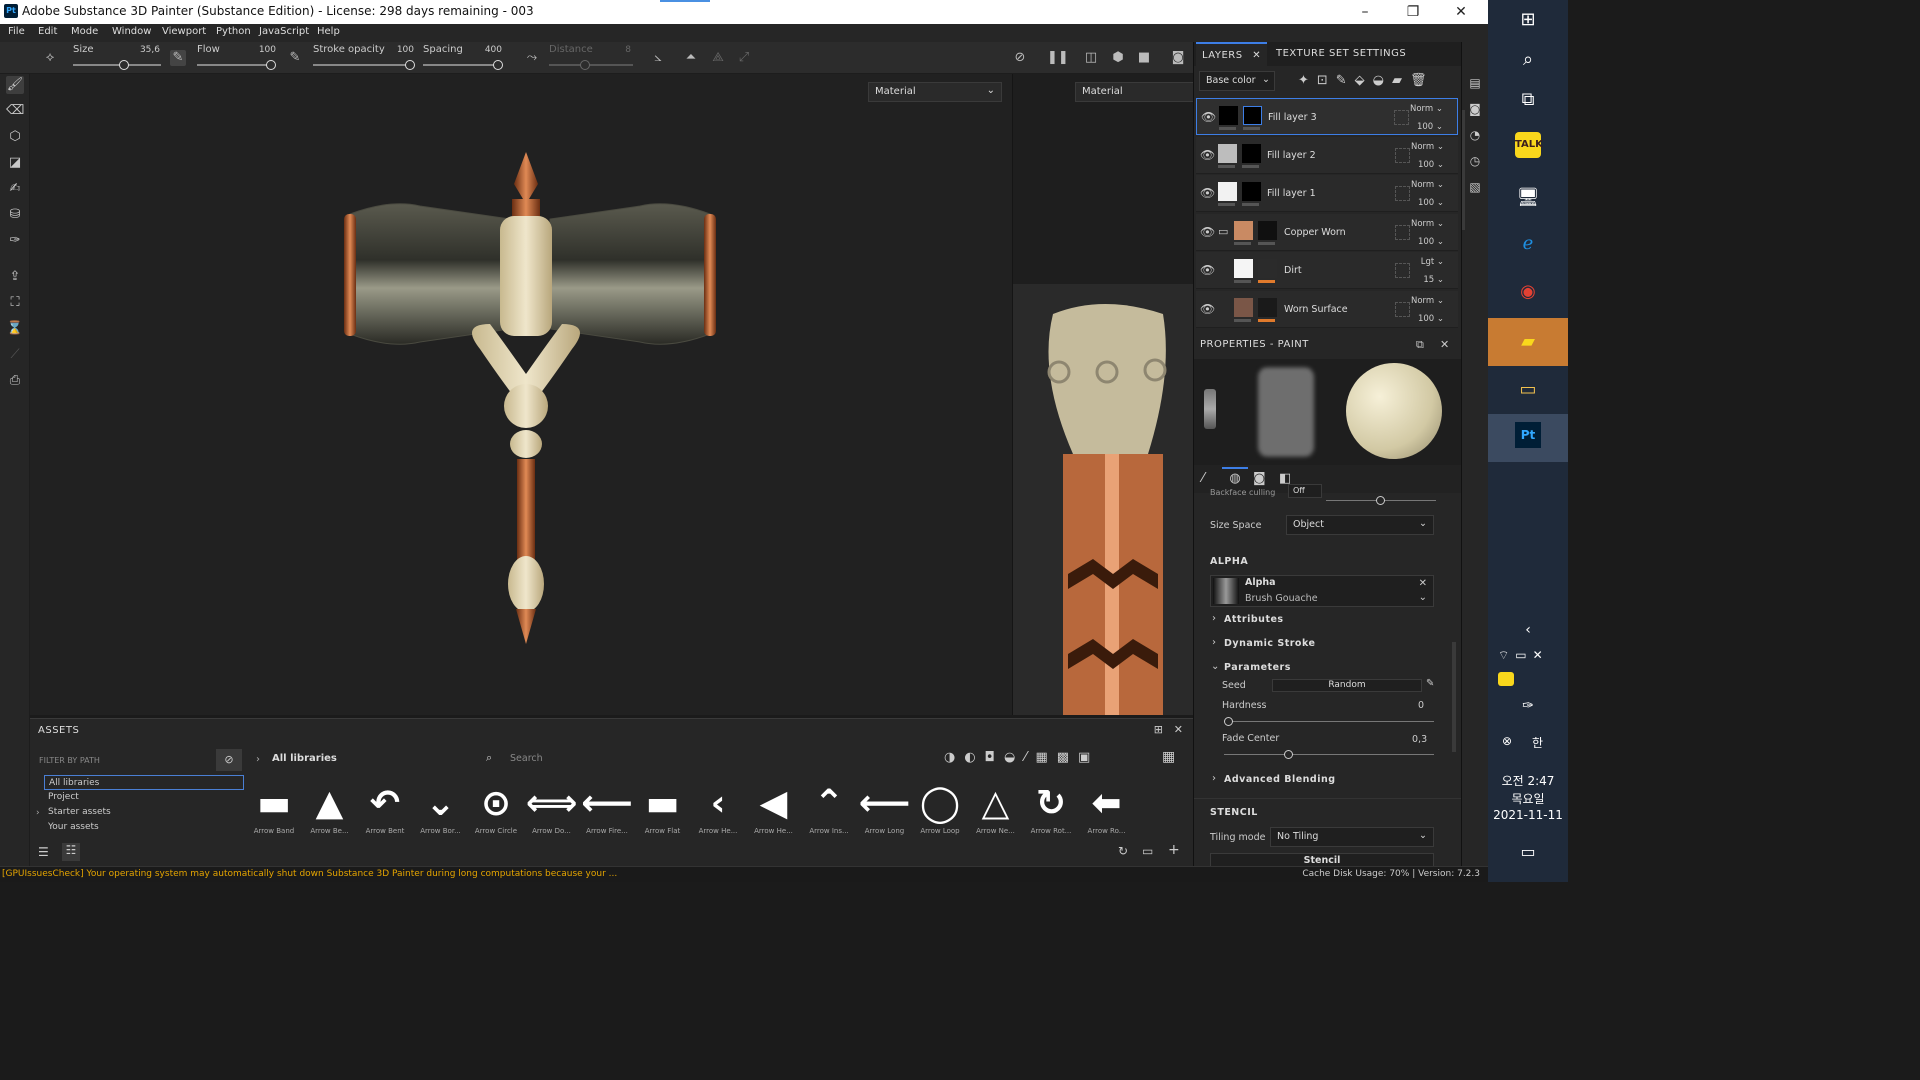 Image resolution: width=1920 pixels, height=1080 pixels. Describe the element at coordinates (1305, 491) in the screenshot. I see `backface-culling-select: Off` at that location.